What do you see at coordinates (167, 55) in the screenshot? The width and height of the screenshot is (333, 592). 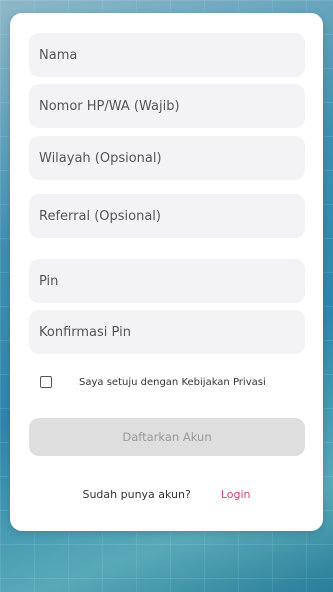 I see `name-field` at bounding box center [167, 55].